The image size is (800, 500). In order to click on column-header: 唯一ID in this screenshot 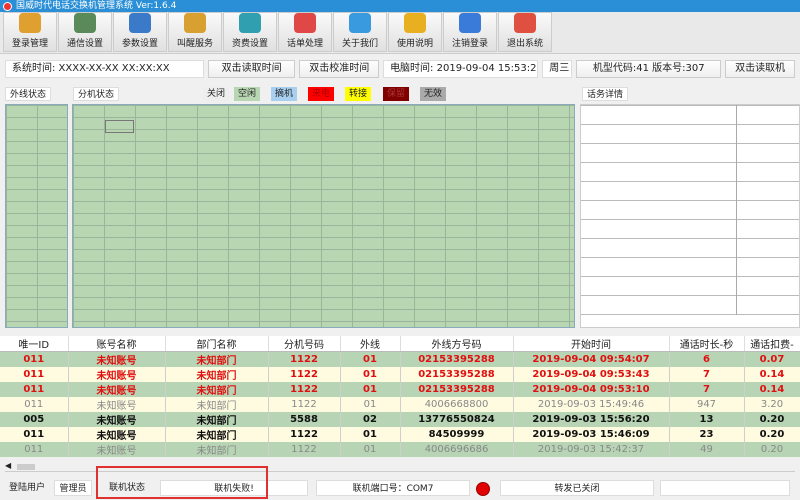, I will do `click(34, 344)`.